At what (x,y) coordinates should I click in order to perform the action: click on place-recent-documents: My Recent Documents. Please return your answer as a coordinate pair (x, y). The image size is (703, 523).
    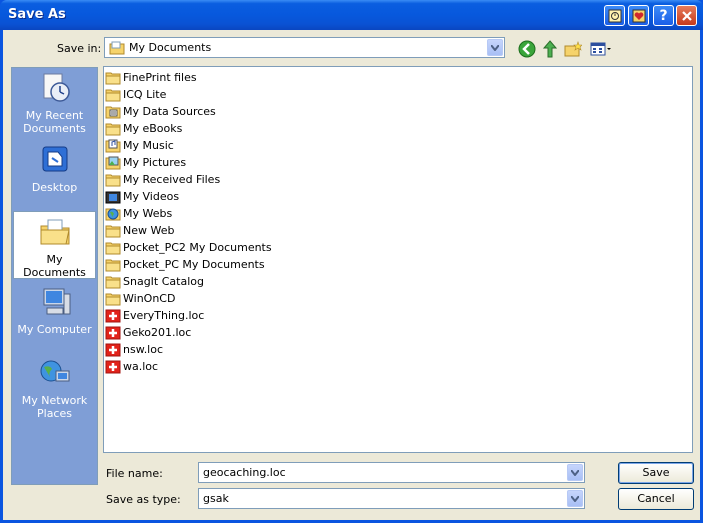
    Looking at the image, I should click on (54, 102).